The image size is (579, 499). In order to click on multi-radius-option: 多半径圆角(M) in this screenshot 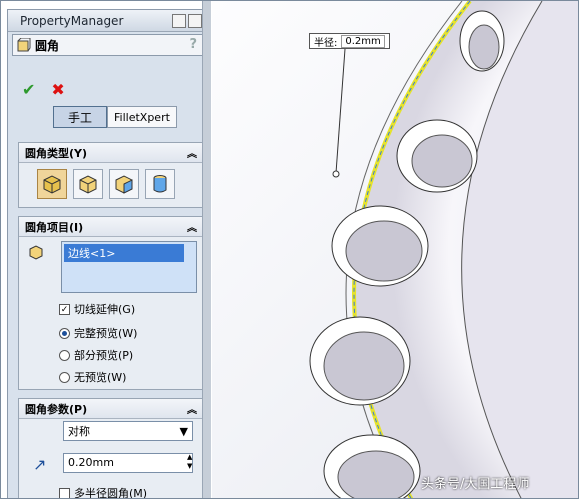, I will do `click(103, 492)`.